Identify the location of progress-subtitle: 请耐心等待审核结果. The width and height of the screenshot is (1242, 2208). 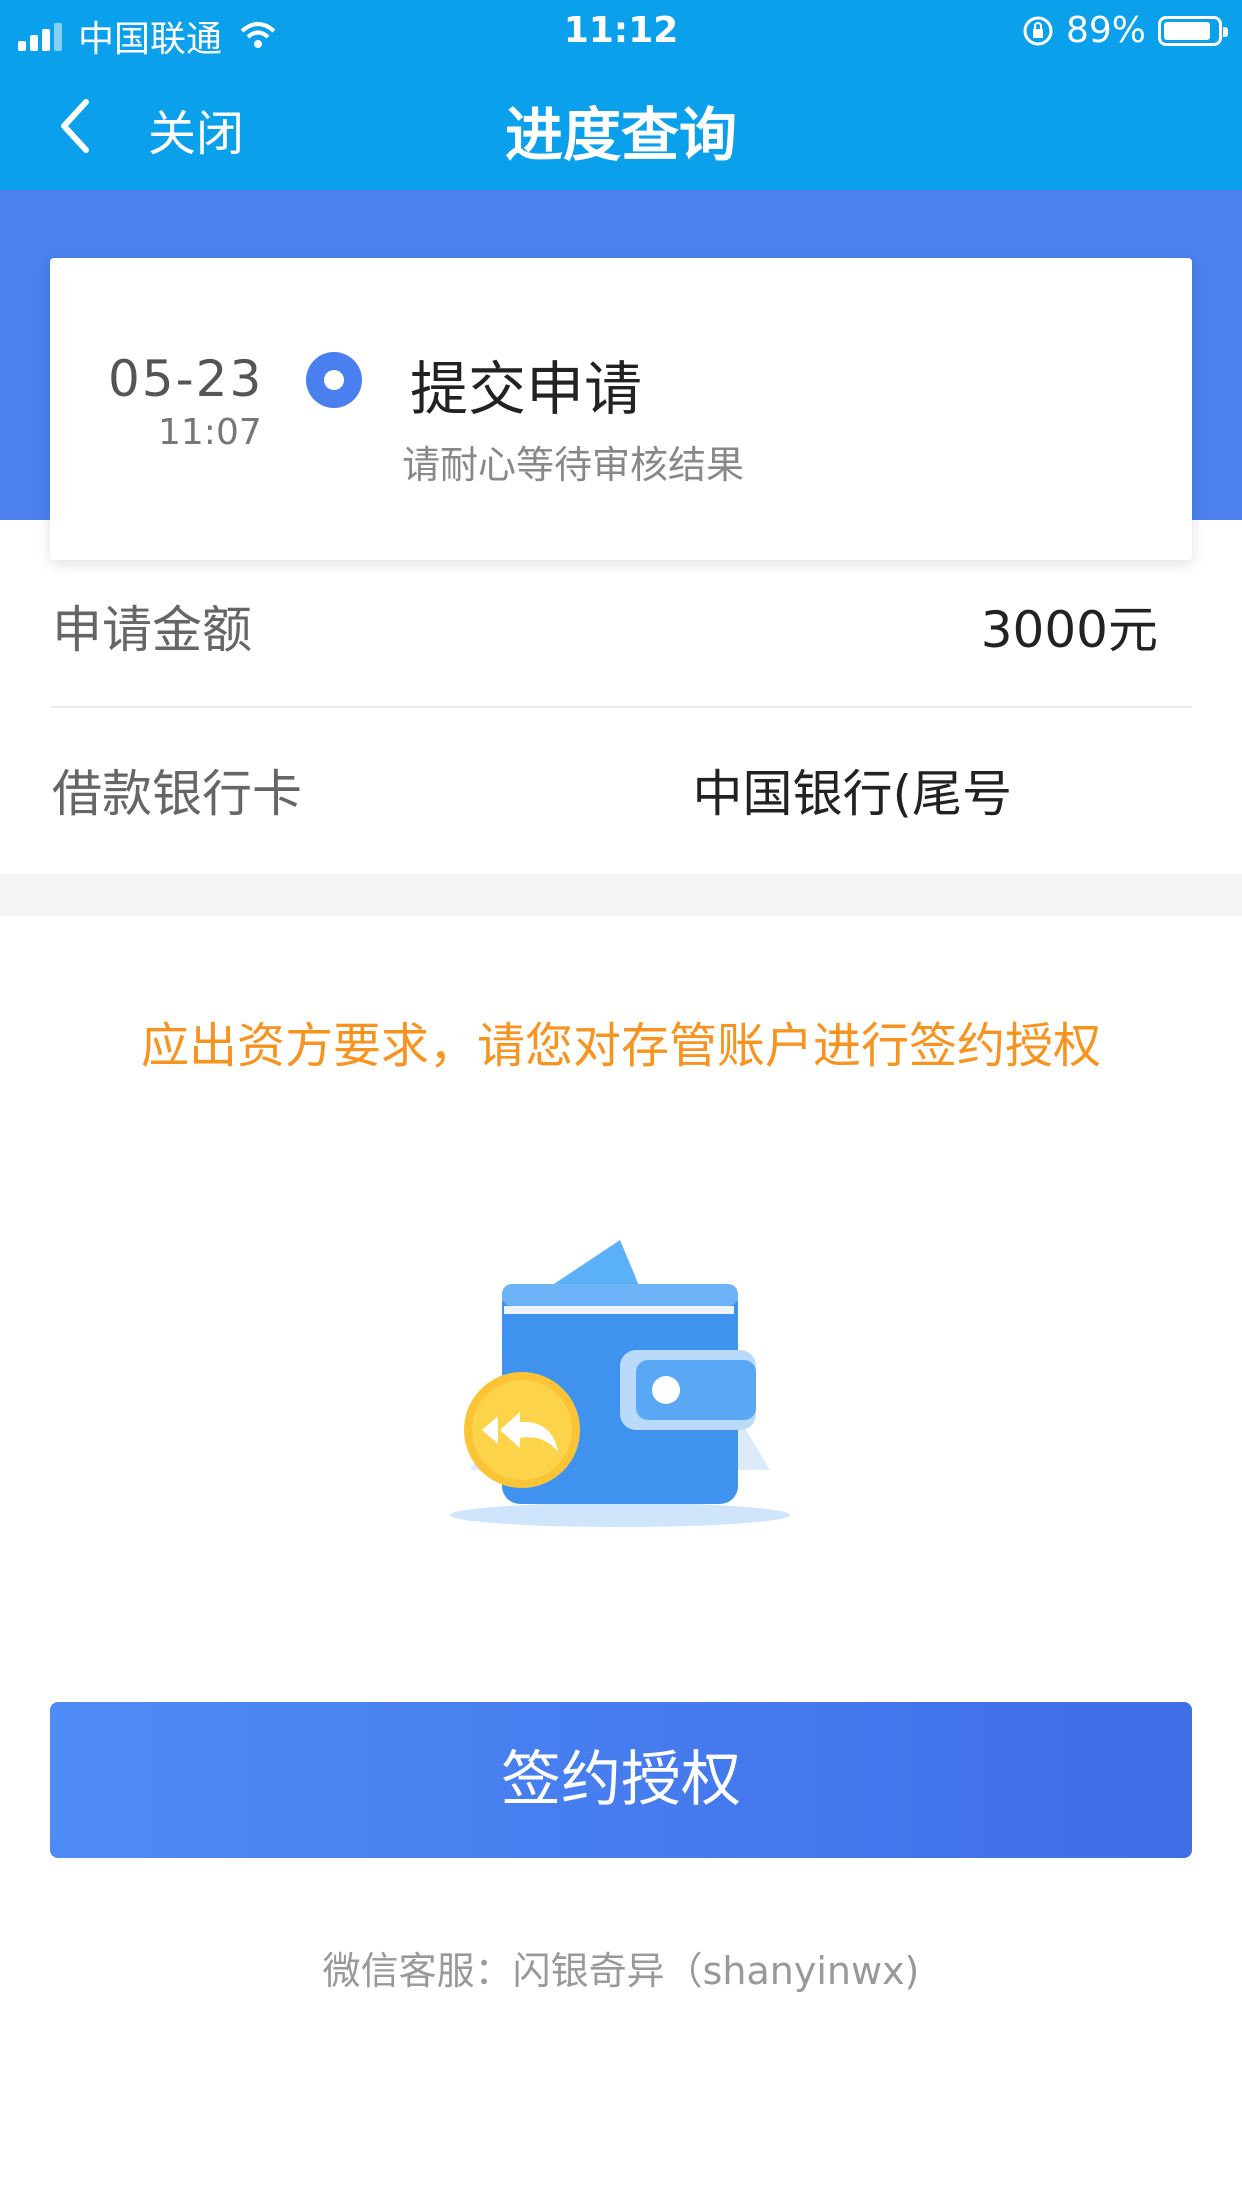
(573, 465).